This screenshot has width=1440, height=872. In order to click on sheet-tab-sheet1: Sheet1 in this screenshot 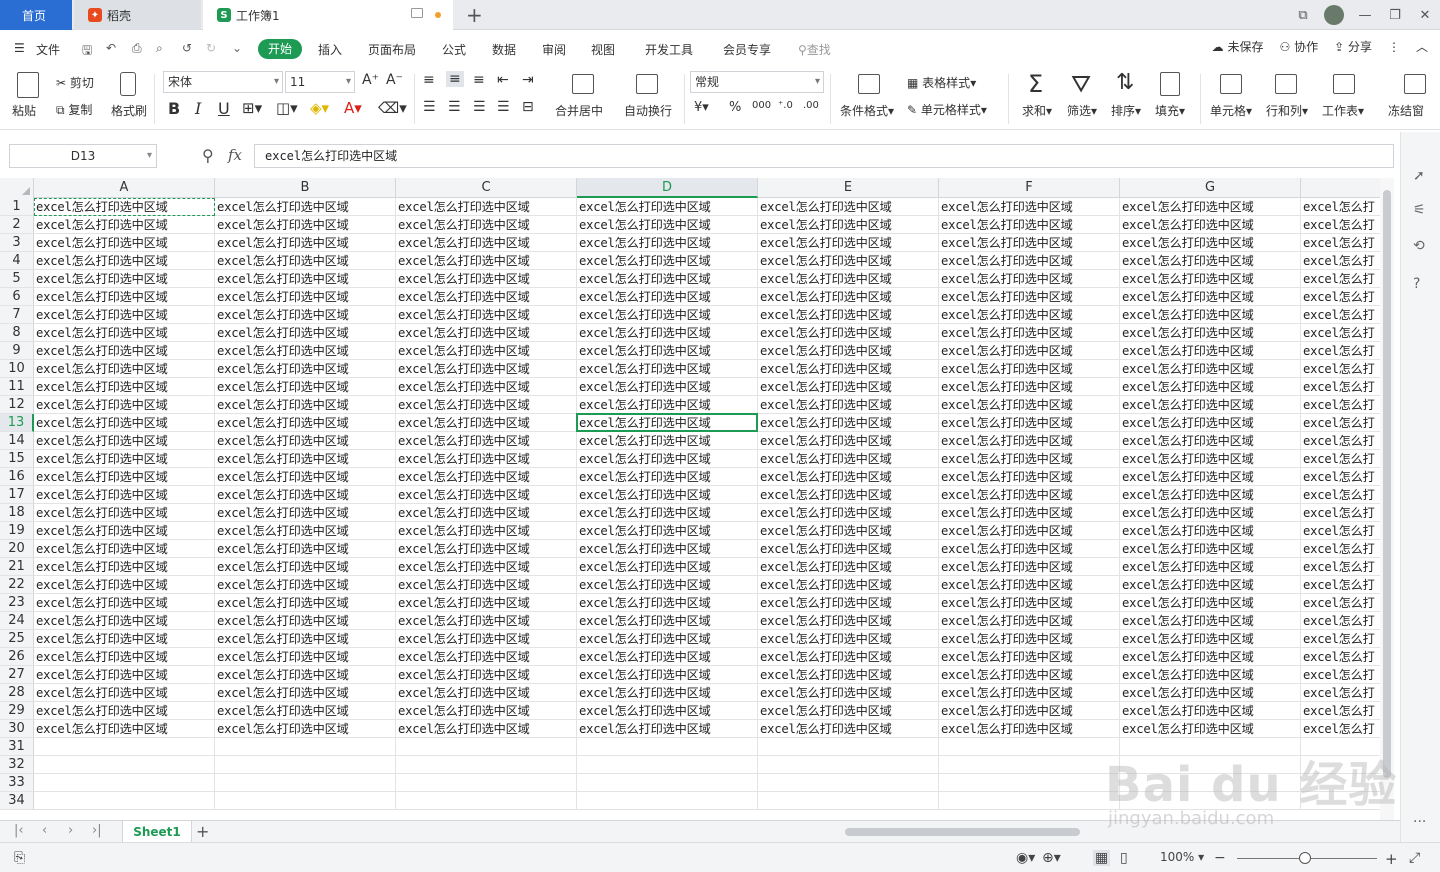, I will do `click(157, 832)`.